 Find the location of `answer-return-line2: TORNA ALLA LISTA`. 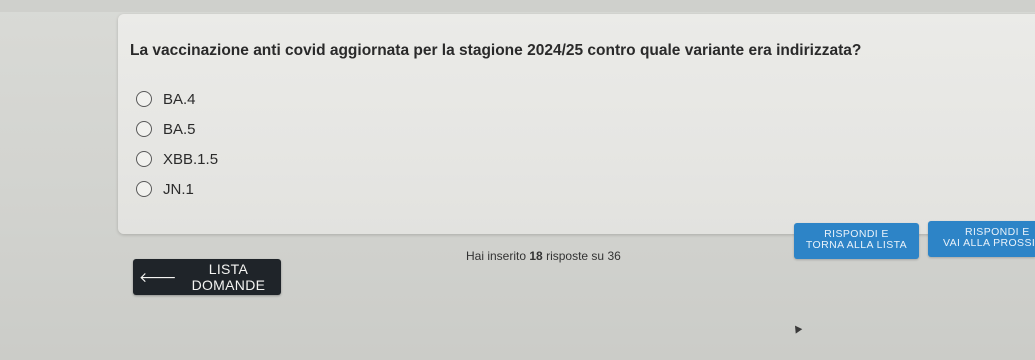

answer-return-line2: TORNA ALLA LISTA is located at coordinates (856, 245).